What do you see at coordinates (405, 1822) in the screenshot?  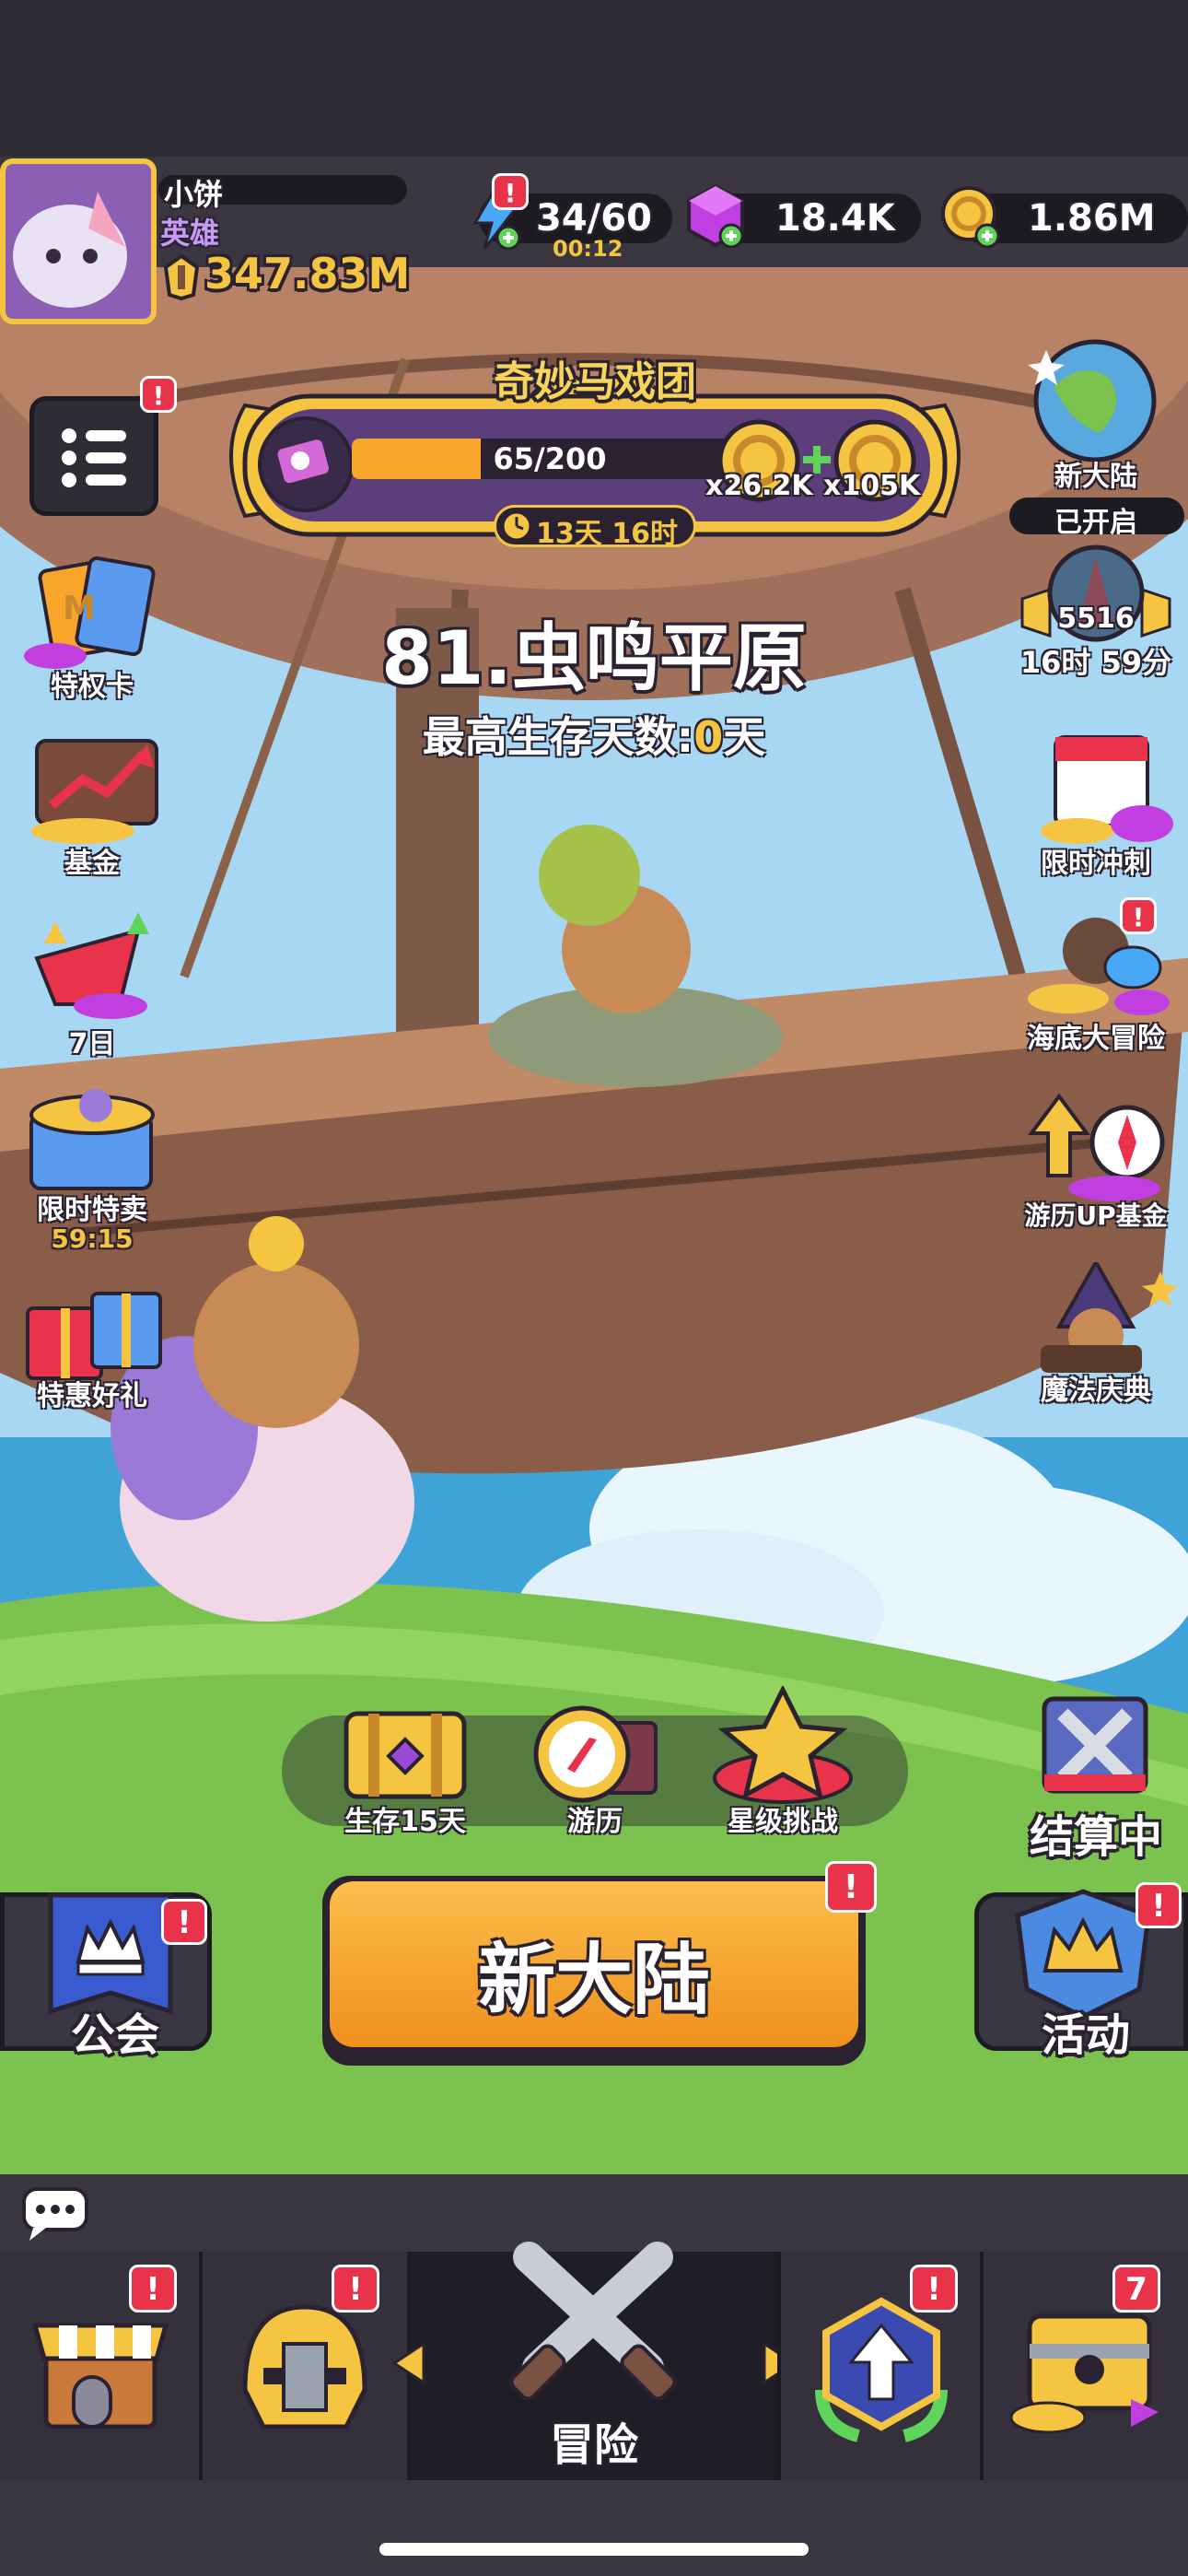 I see `quick-action-label: 生存15天` at bounding box center [405, 1822].